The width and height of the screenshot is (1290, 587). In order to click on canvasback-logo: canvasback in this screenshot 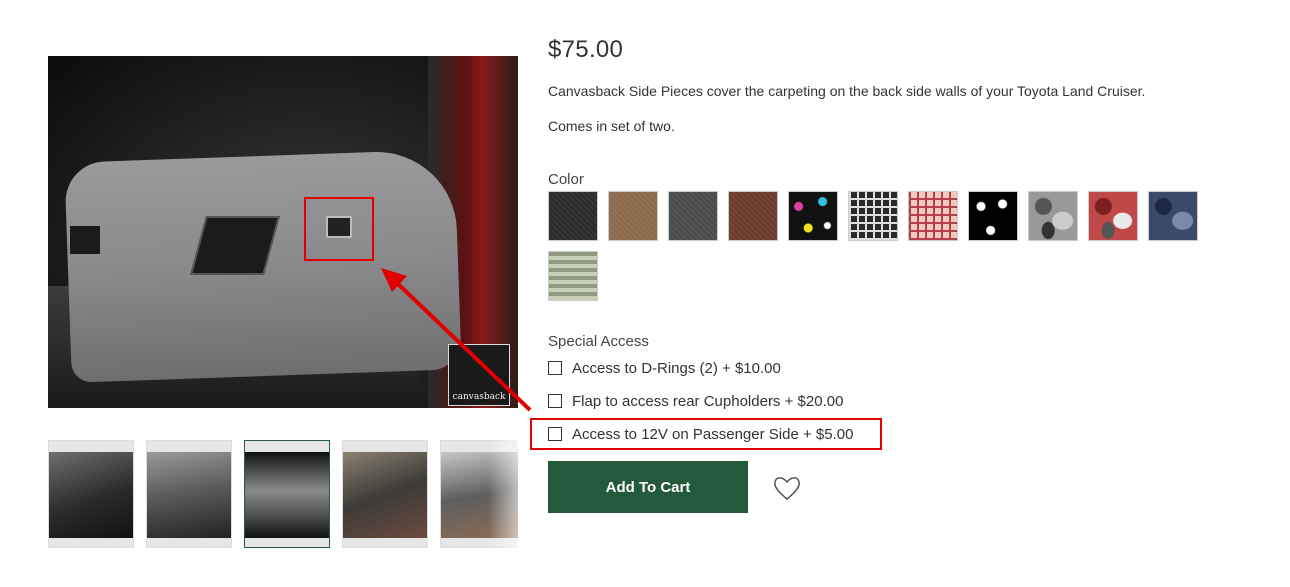, I will do `click(479, 375)`.